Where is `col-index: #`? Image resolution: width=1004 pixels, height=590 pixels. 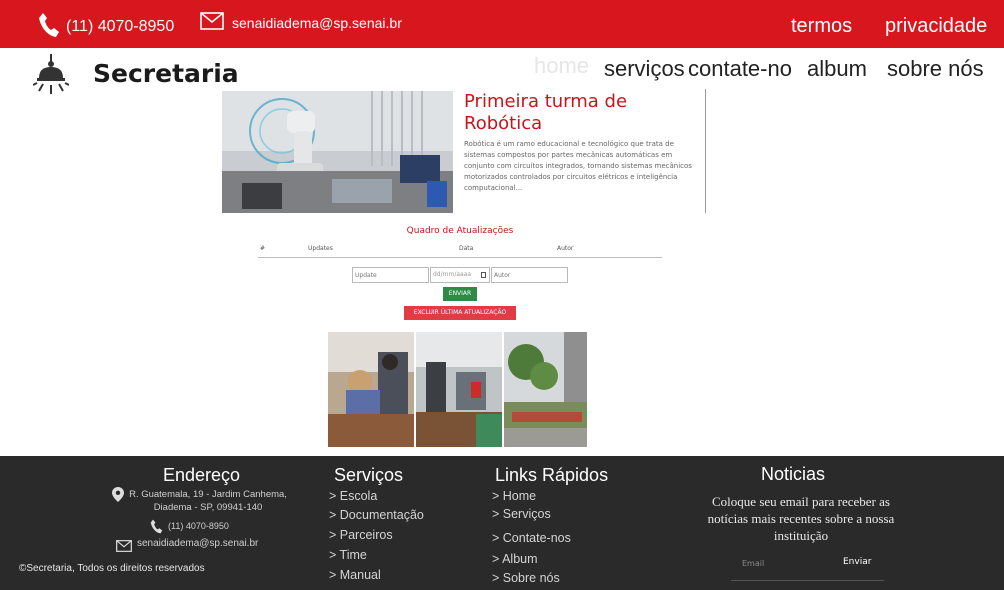 col-index: # is located at coordinates (263, 248).